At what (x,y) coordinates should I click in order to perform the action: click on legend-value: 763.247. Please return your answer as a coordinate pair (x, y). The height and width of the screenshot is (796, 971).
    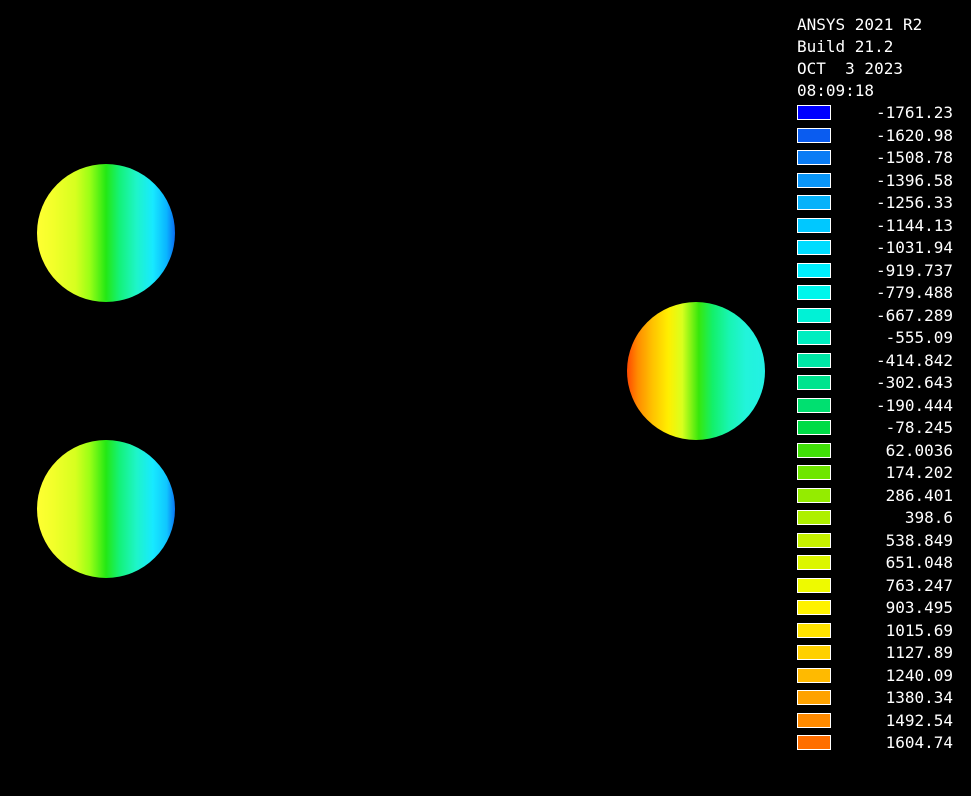
    Looking at the image, I should click on (919, 585).